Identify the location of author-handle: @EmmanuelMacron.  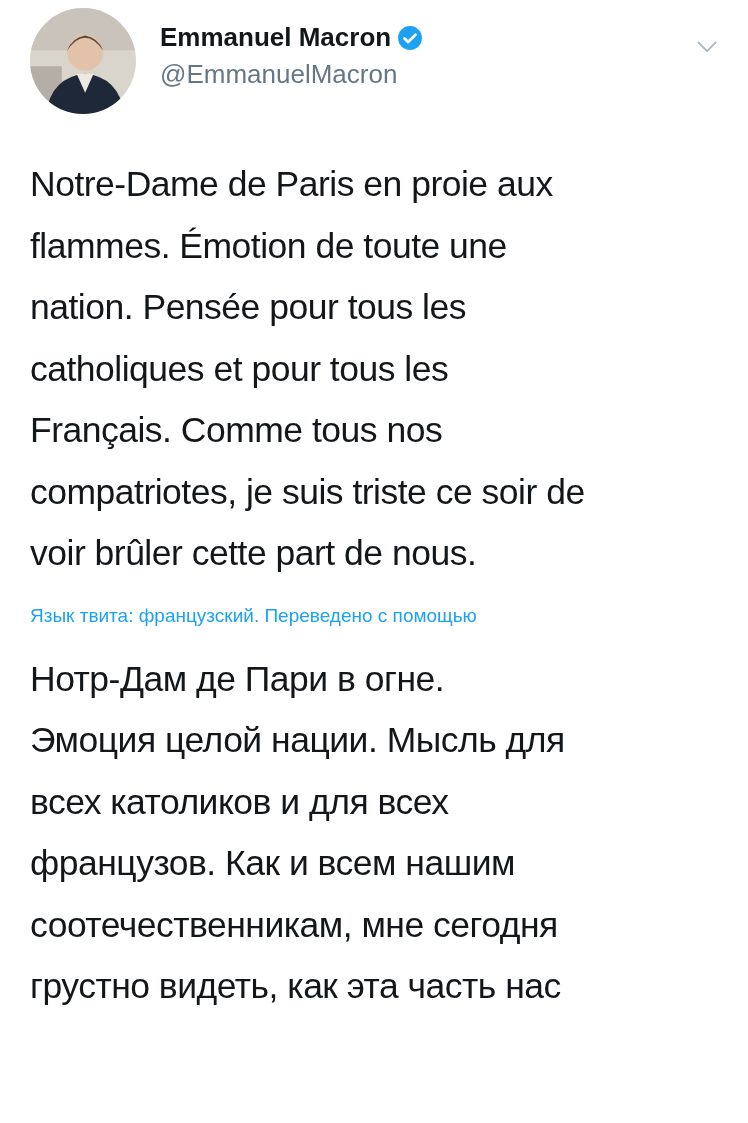
(292, 74).